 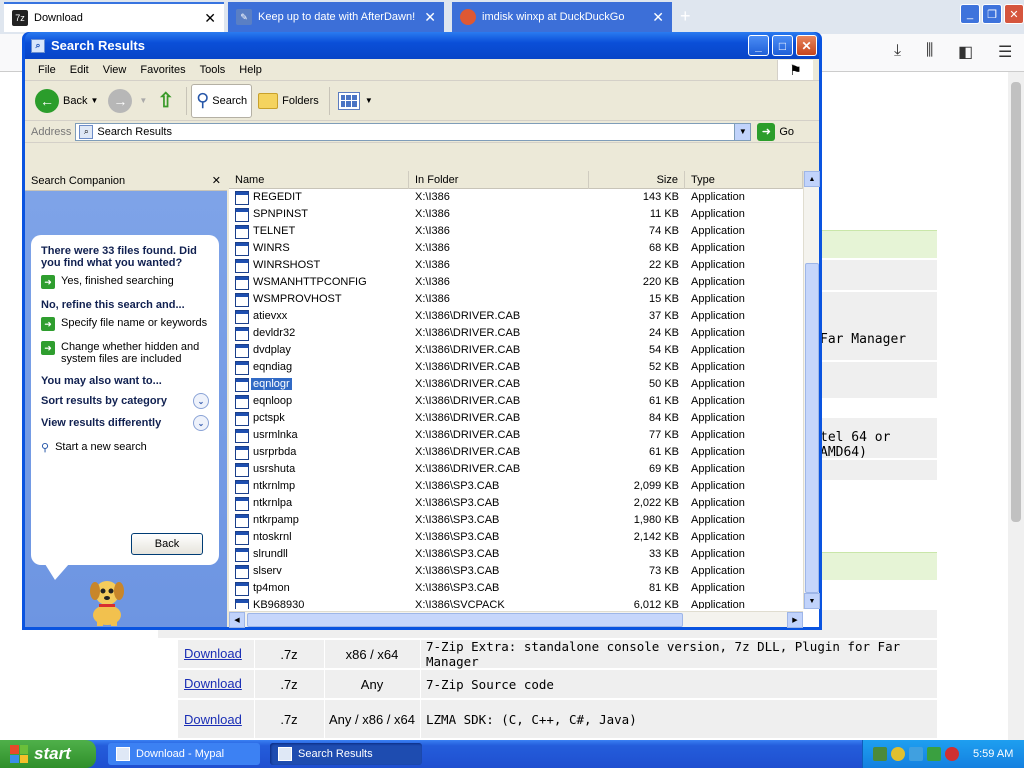 I want to click on views-button: ▼, so click(x=355, y=101).